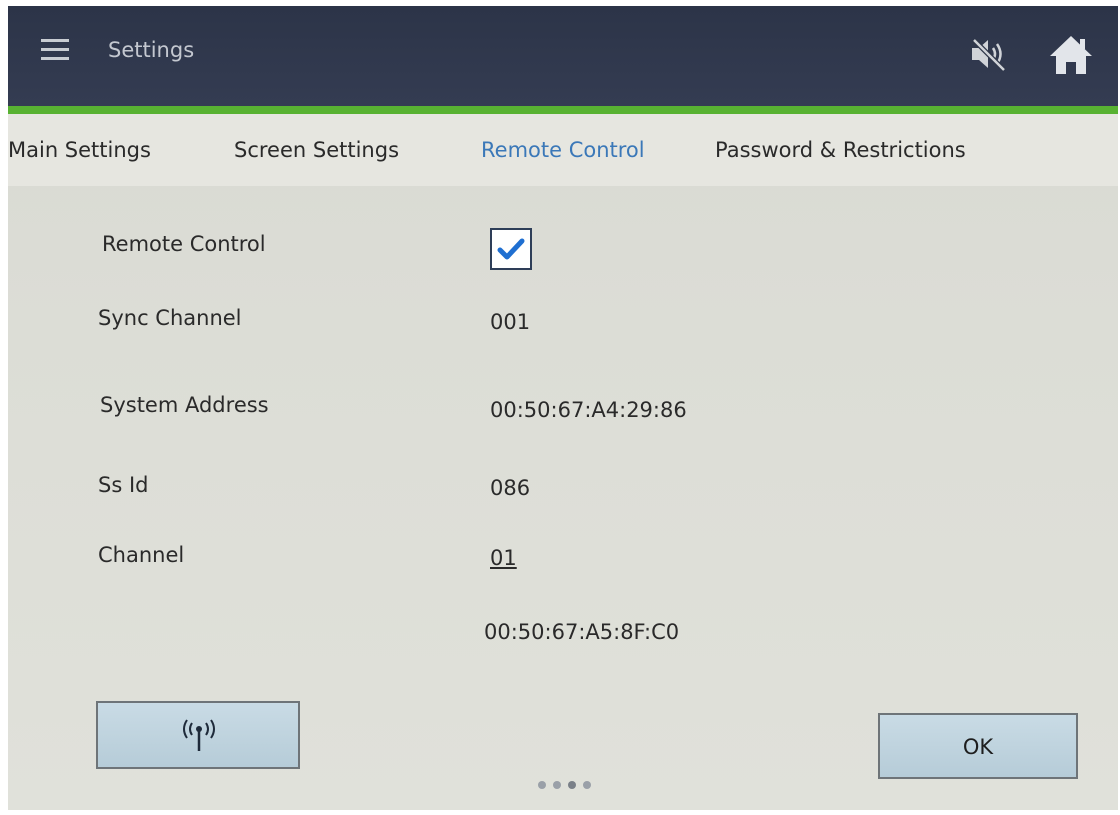 The image size is (1120, 815). What do you see at coordinates (184, 244) in the screenshot?
I see `remote-control-label: Remote Control` at bounding box center [184, 244].